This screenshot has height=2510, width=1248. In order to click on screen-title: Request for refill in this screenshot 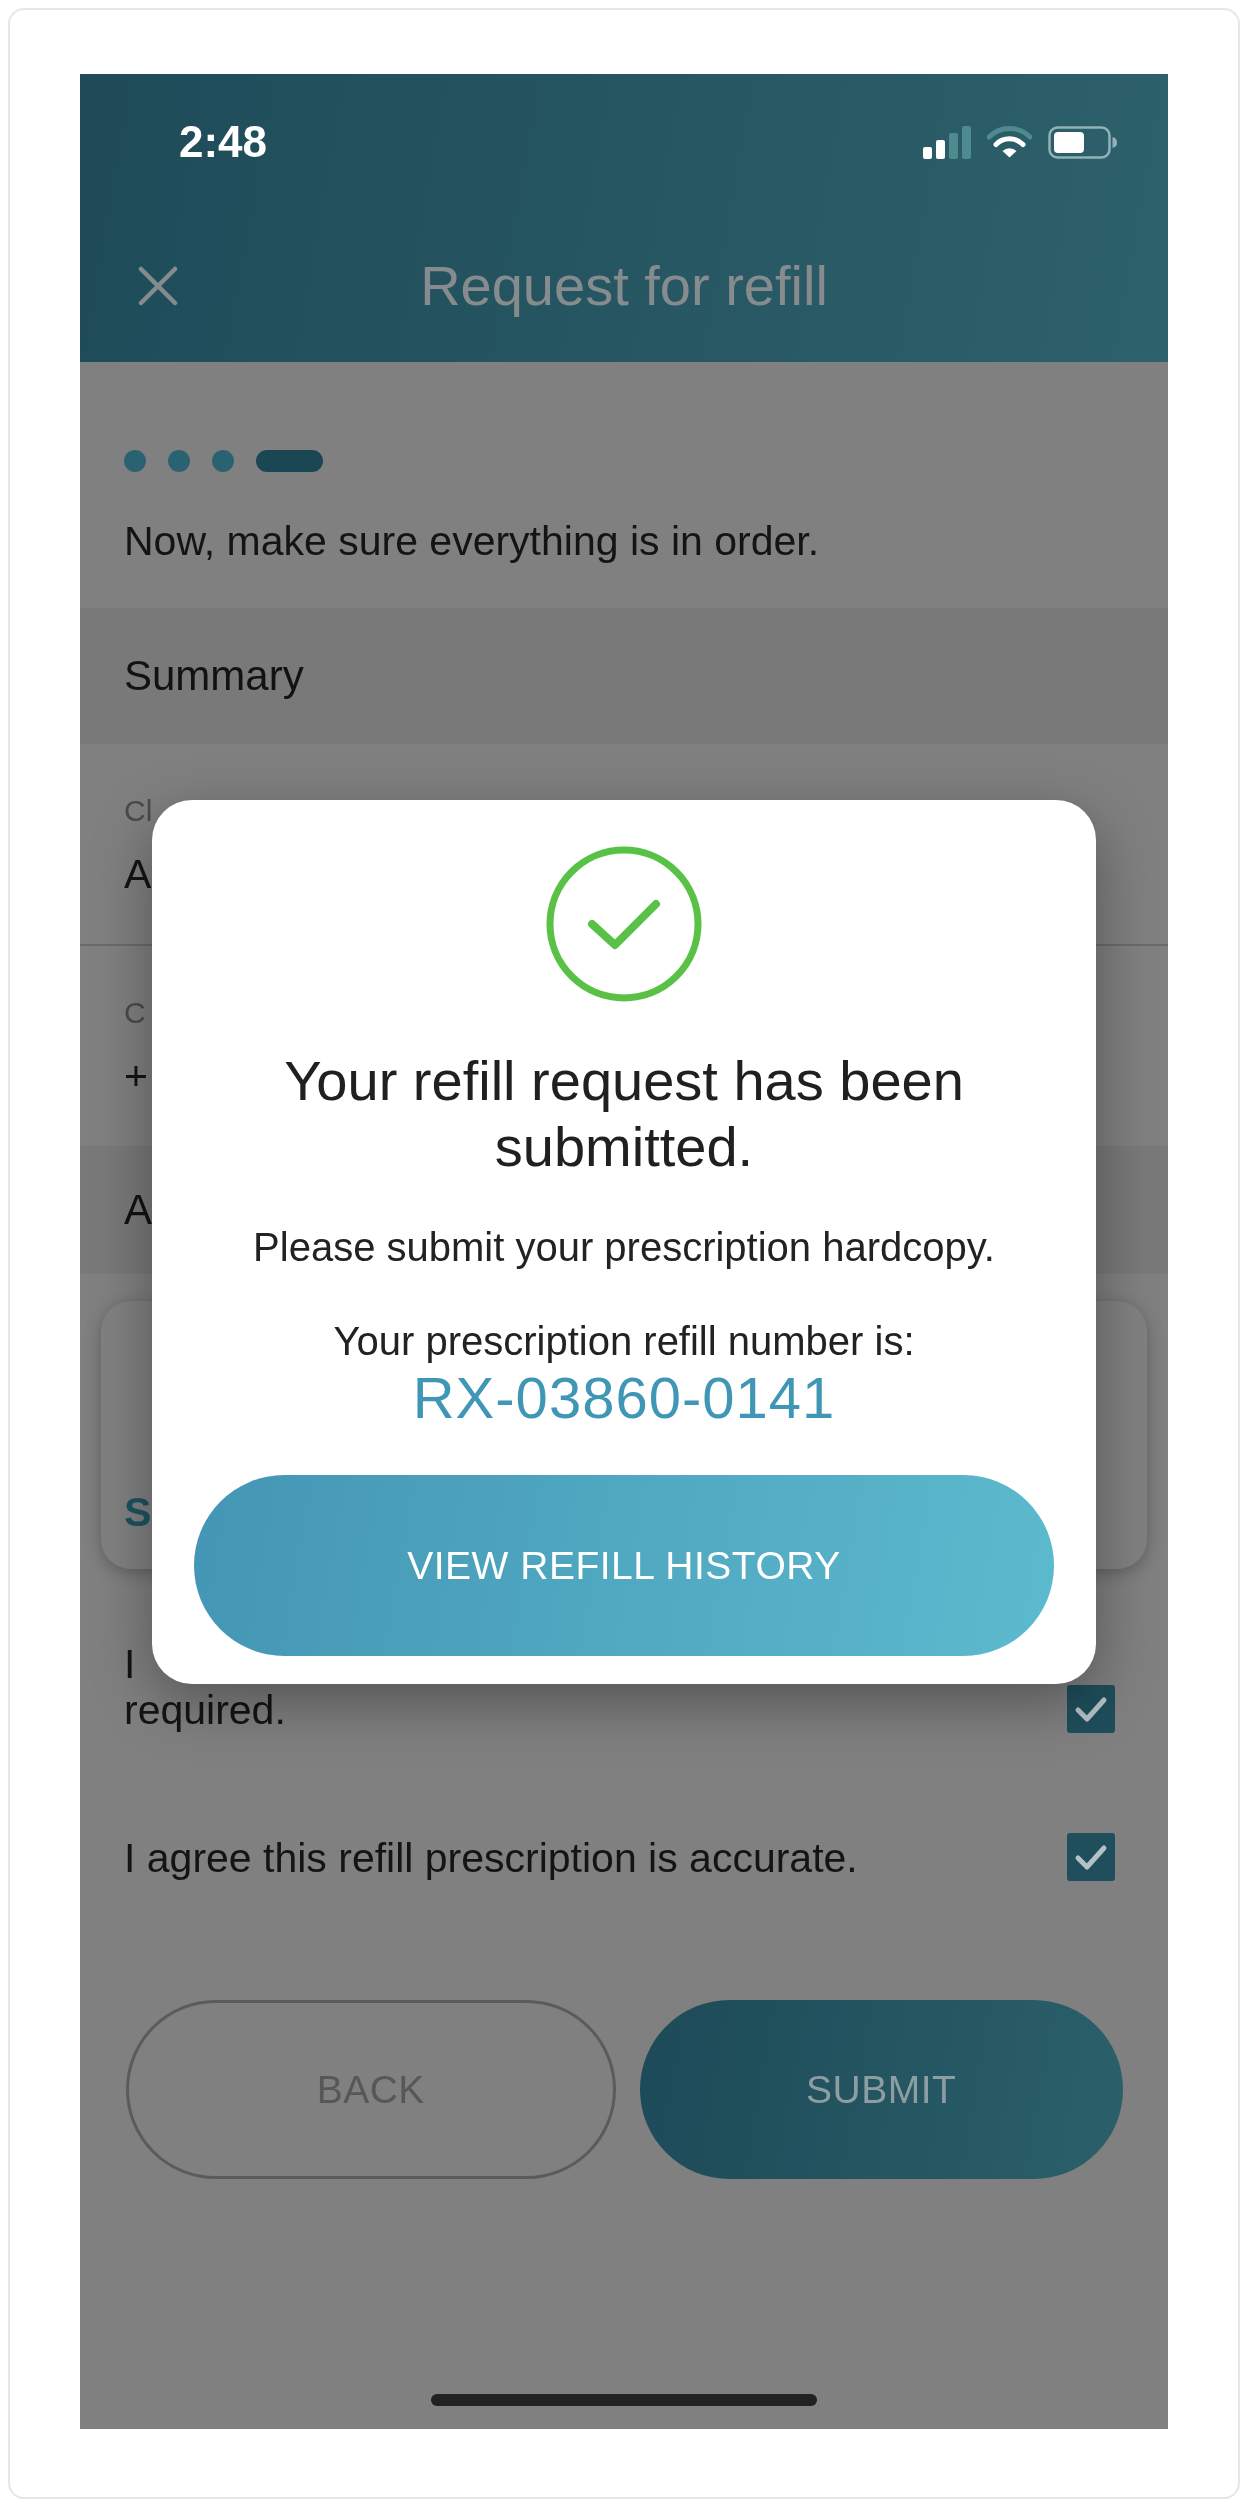, I will do `click(624, 286)`.